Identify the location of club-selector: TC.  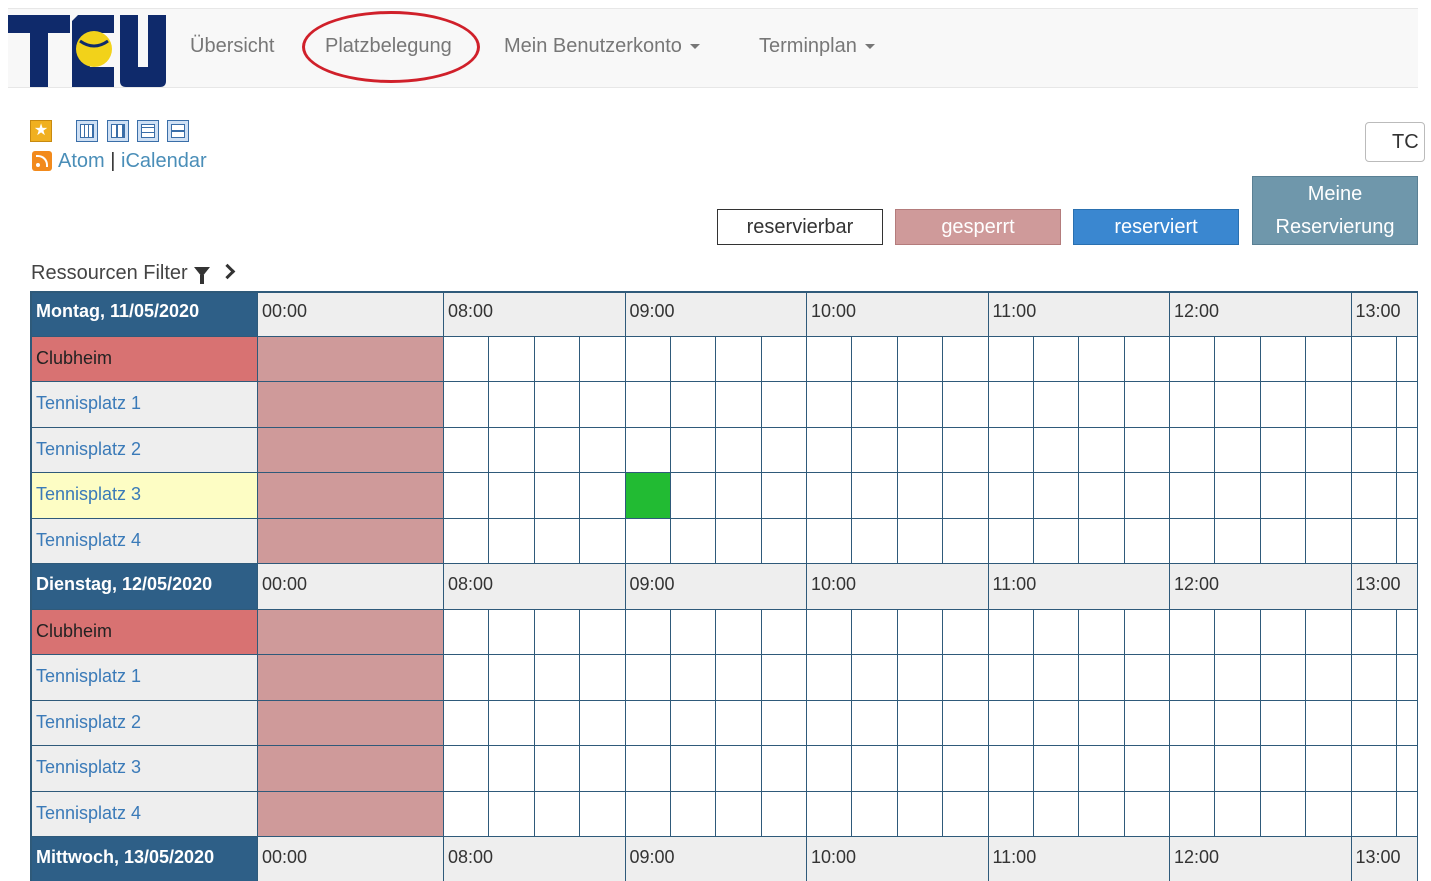
(1395, 142).